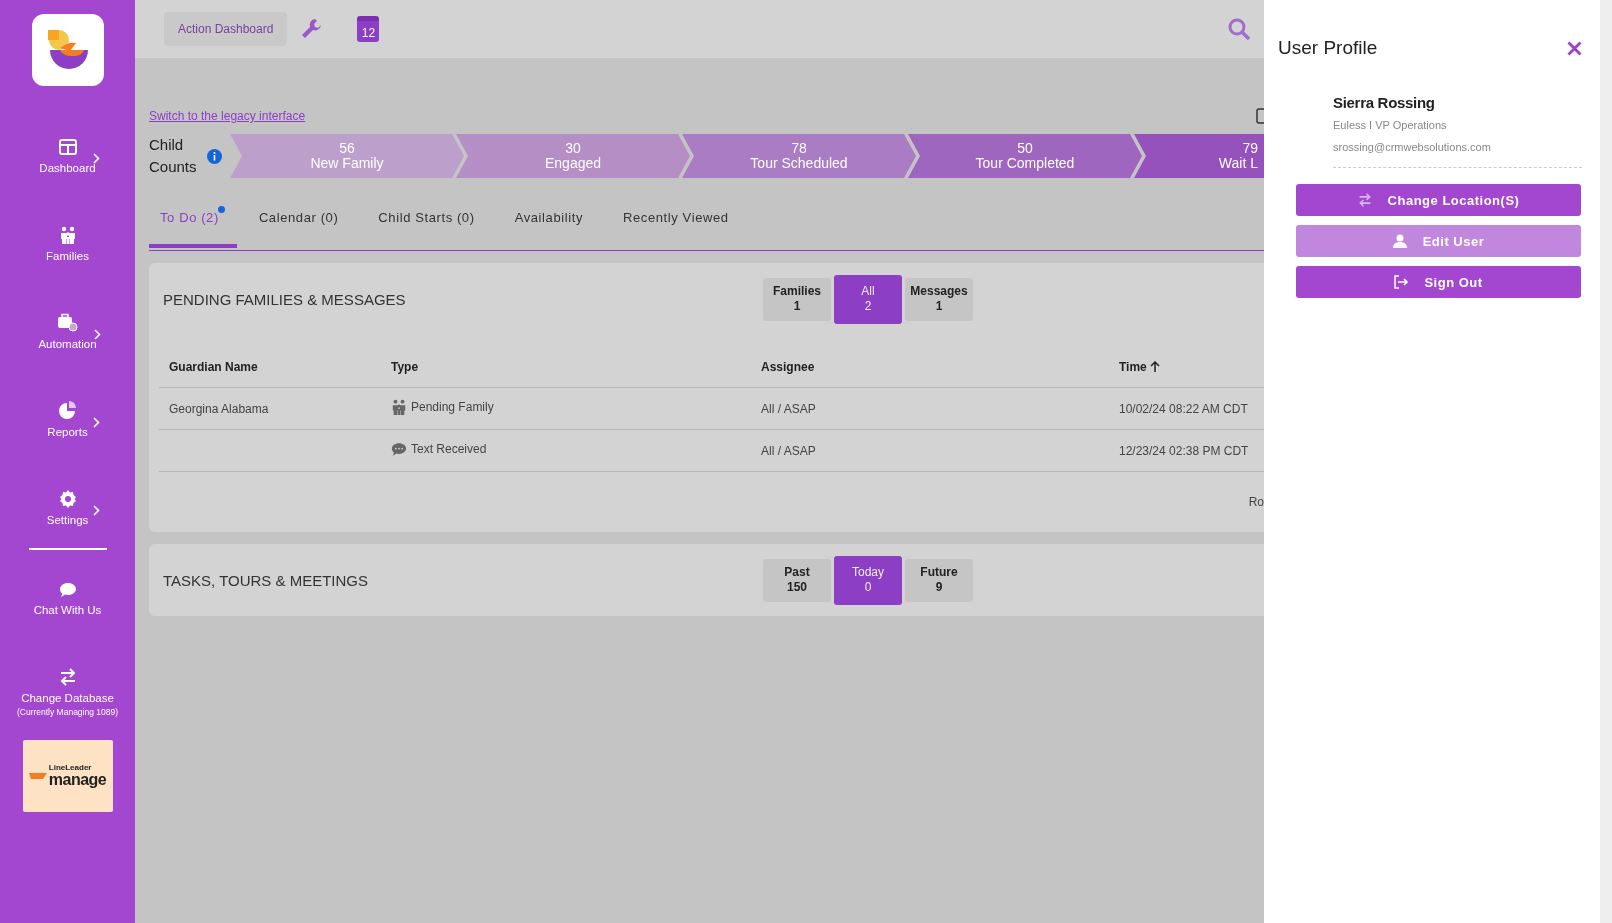 The image size is (1612, 923). I want to click on action-dashboard-button: Action Dashboard, so click(226, 29).